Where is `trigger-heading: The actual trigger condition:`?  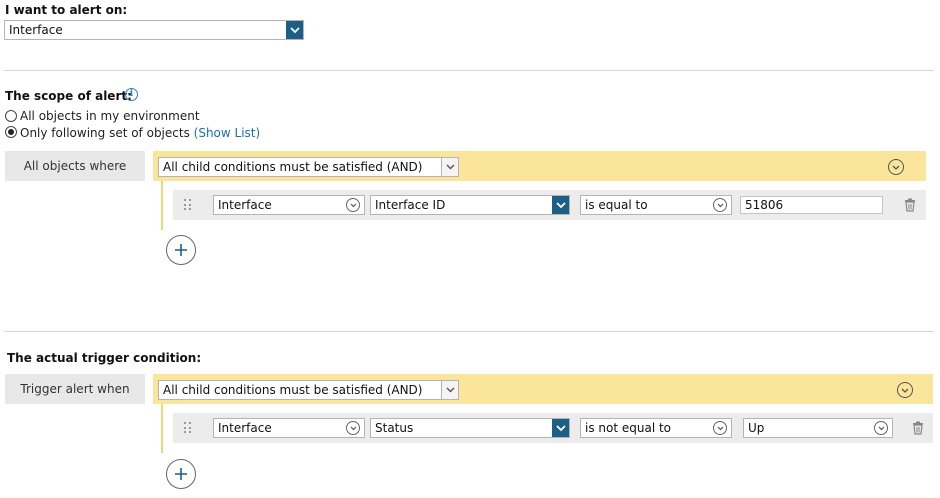 trigger-heading: The actual trigger condition: is located at coordinates (104, 358).